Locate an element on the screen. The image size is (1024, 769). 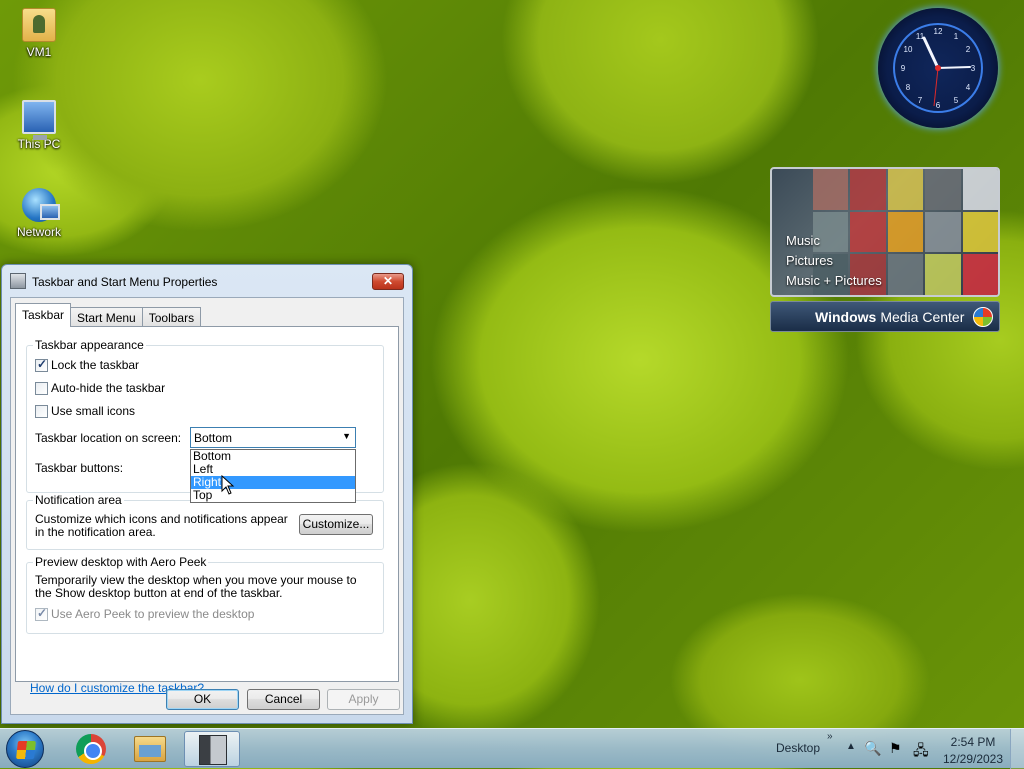
media-menu-pictures: Pictures is located at coordinates (834, 261).